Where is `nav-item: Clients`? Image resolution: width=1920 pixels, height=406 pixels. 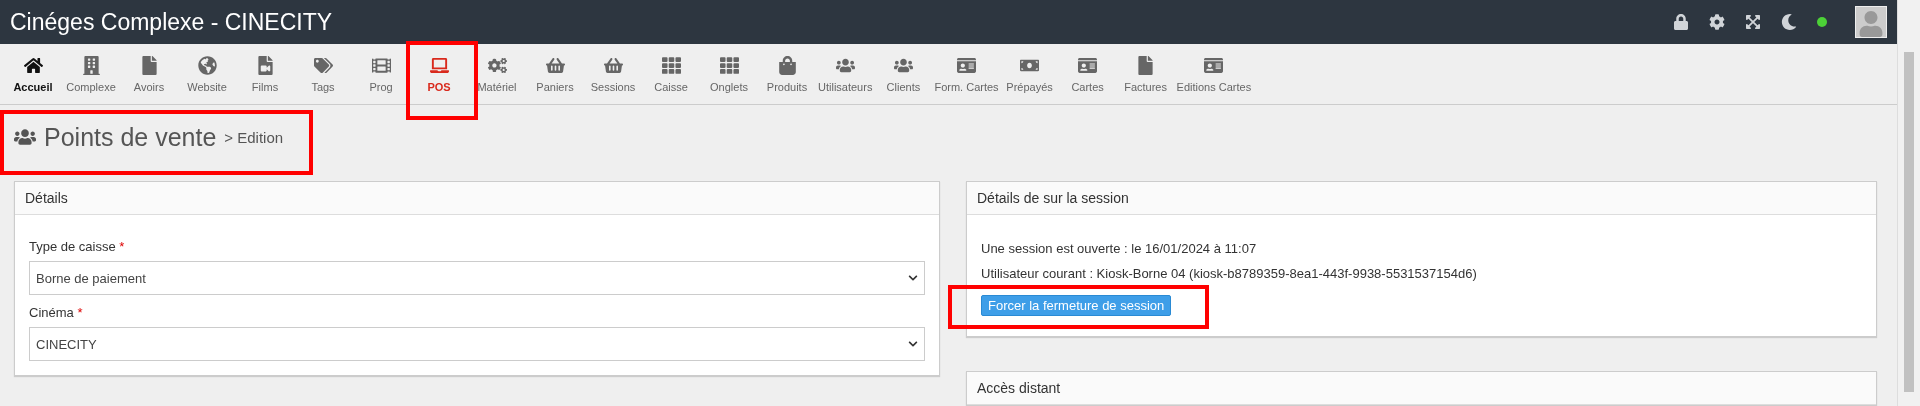 nav-item: Clients is located at coordinates (903, 74).